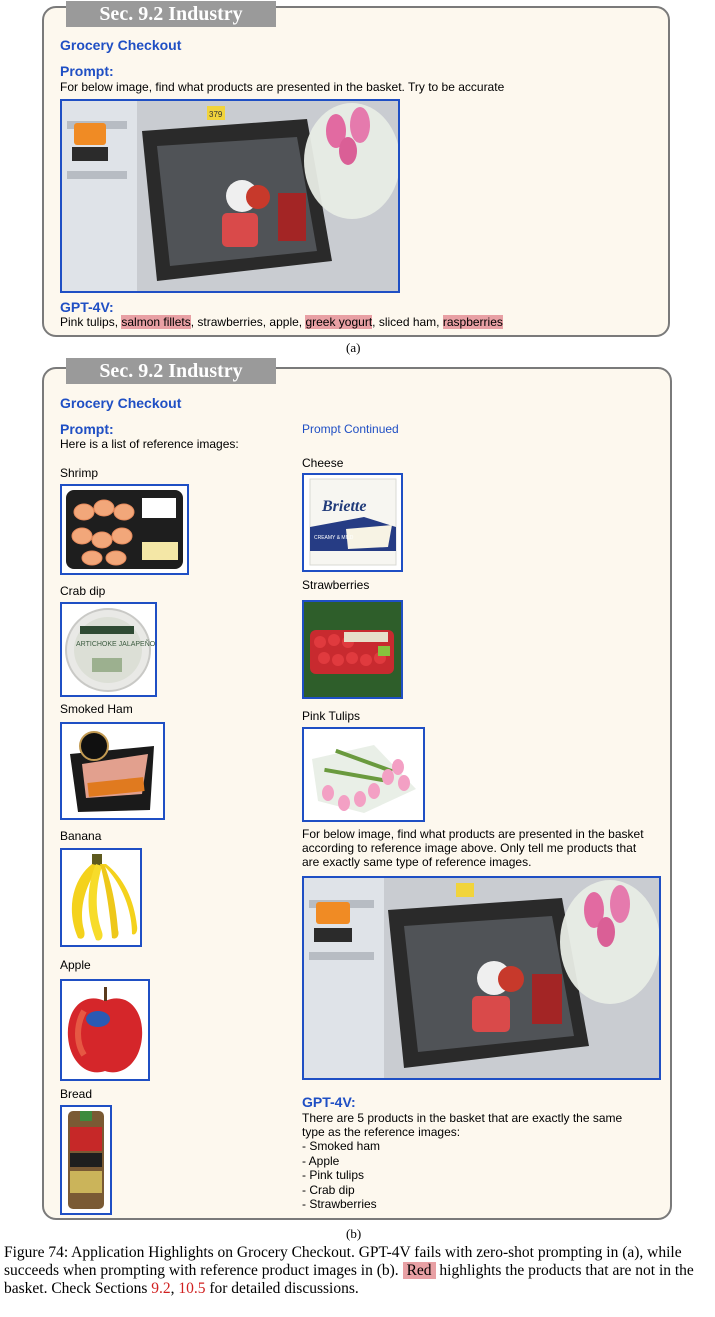 This screenshot has width=715, height=1317. I want to click on answer-item-highlight: greek yogurt, so click(339, 322).